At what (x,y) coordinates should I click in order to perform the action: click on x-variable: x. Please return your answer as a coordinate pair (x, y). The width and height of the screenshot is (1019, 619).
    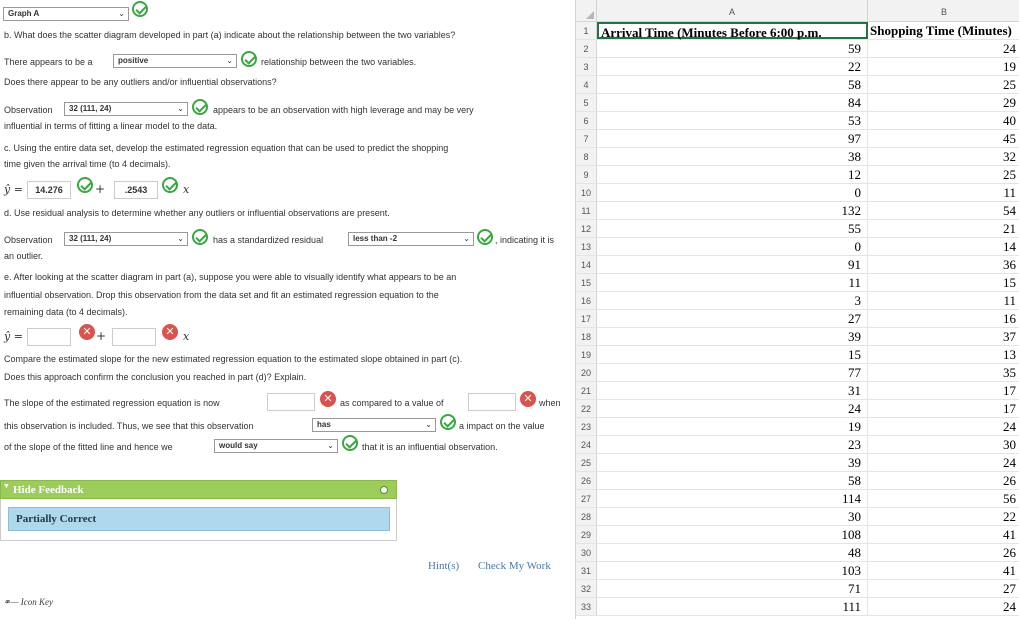
    Looking at the image, I should click on (186, 189).